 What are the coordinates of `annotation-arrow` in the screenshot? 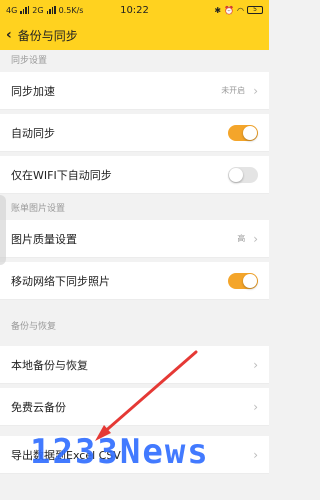 It's located at (146, 395).